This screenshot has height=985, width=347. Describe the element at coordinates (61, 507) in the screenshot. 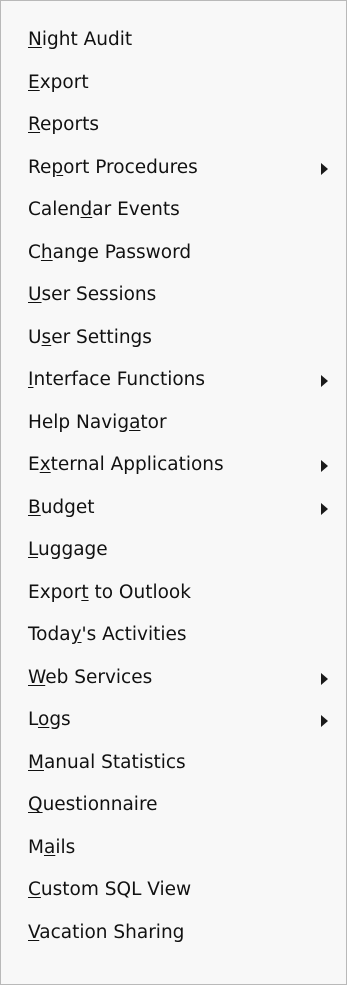

I see `menu-item-label: Budget` at that location.